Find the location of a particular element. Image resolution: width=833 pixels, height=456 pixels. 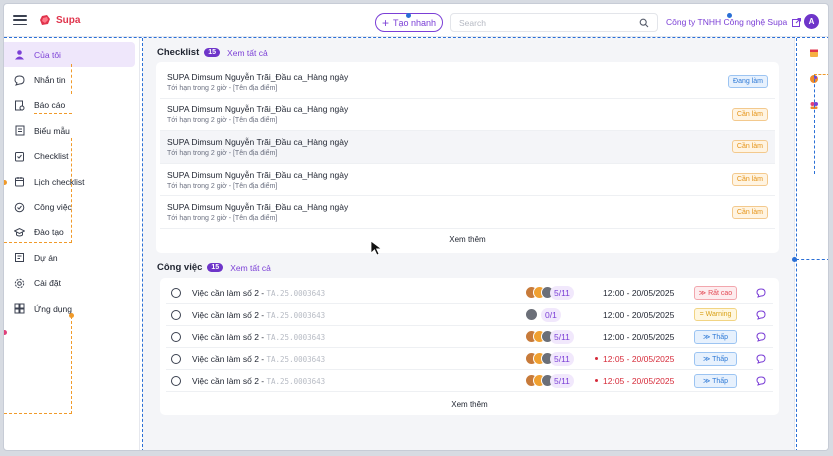

logo: Supa is located at coordinates (59, 20).